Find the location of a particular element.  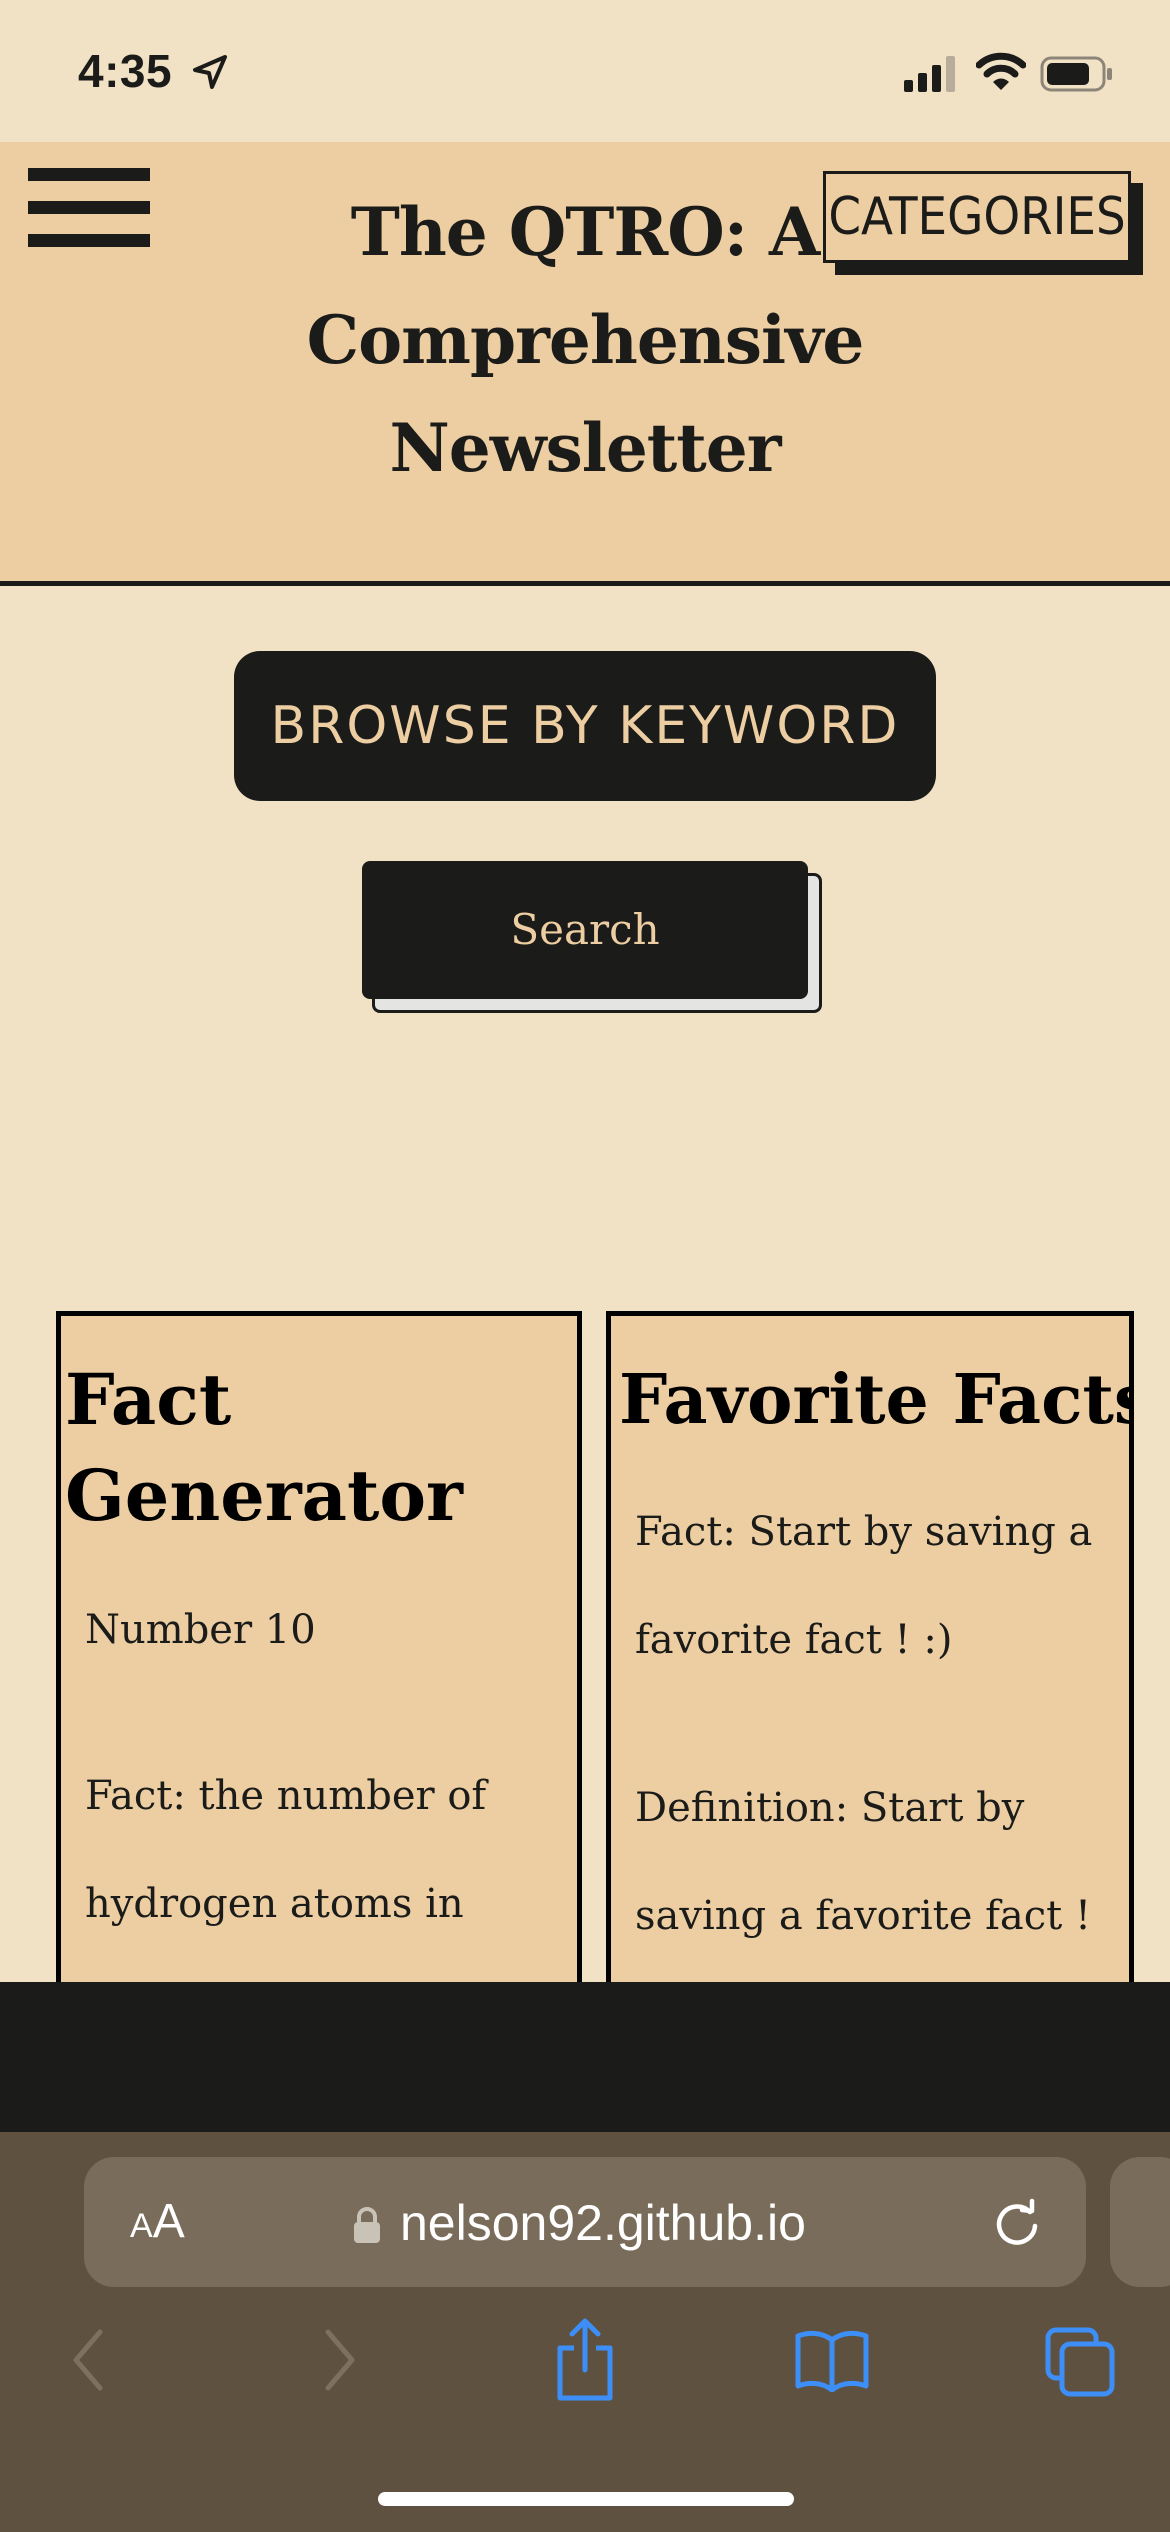

site-title: The QTRO: A Comprehensive Newsletter is located at coordinates (585, 340).